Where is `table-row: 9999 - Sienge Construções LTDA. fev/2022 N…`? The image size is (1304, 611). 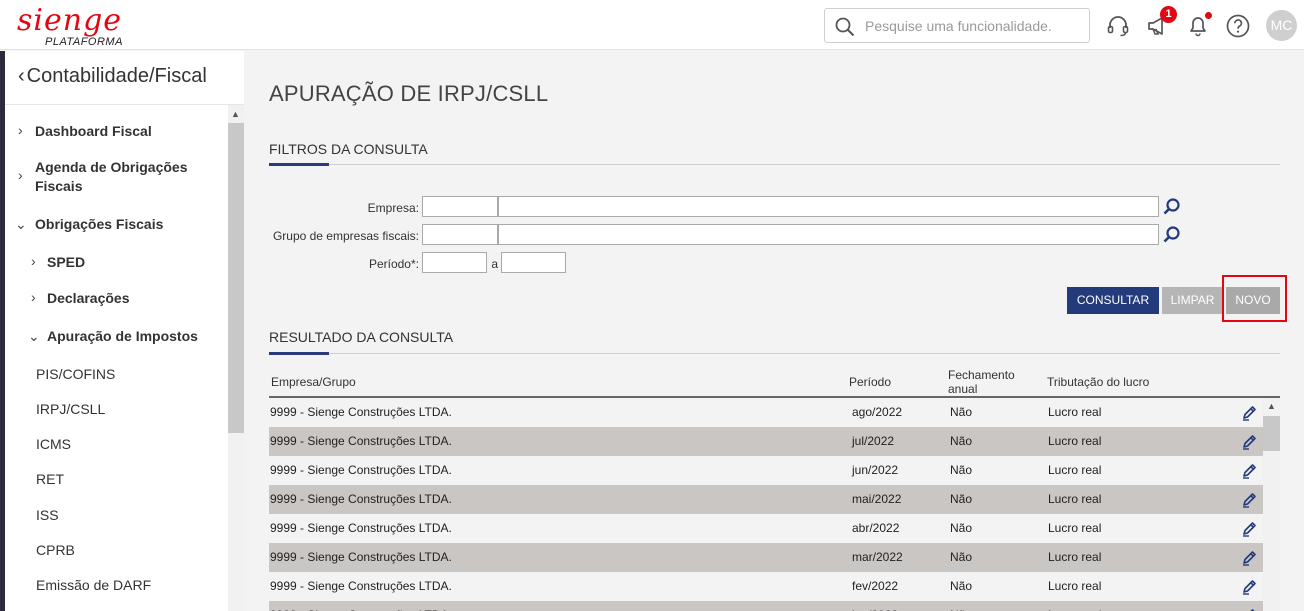
table-row: 9999 - Sienge Construções LTDA. fev/2022 N… is located at coordinates (766, 586).